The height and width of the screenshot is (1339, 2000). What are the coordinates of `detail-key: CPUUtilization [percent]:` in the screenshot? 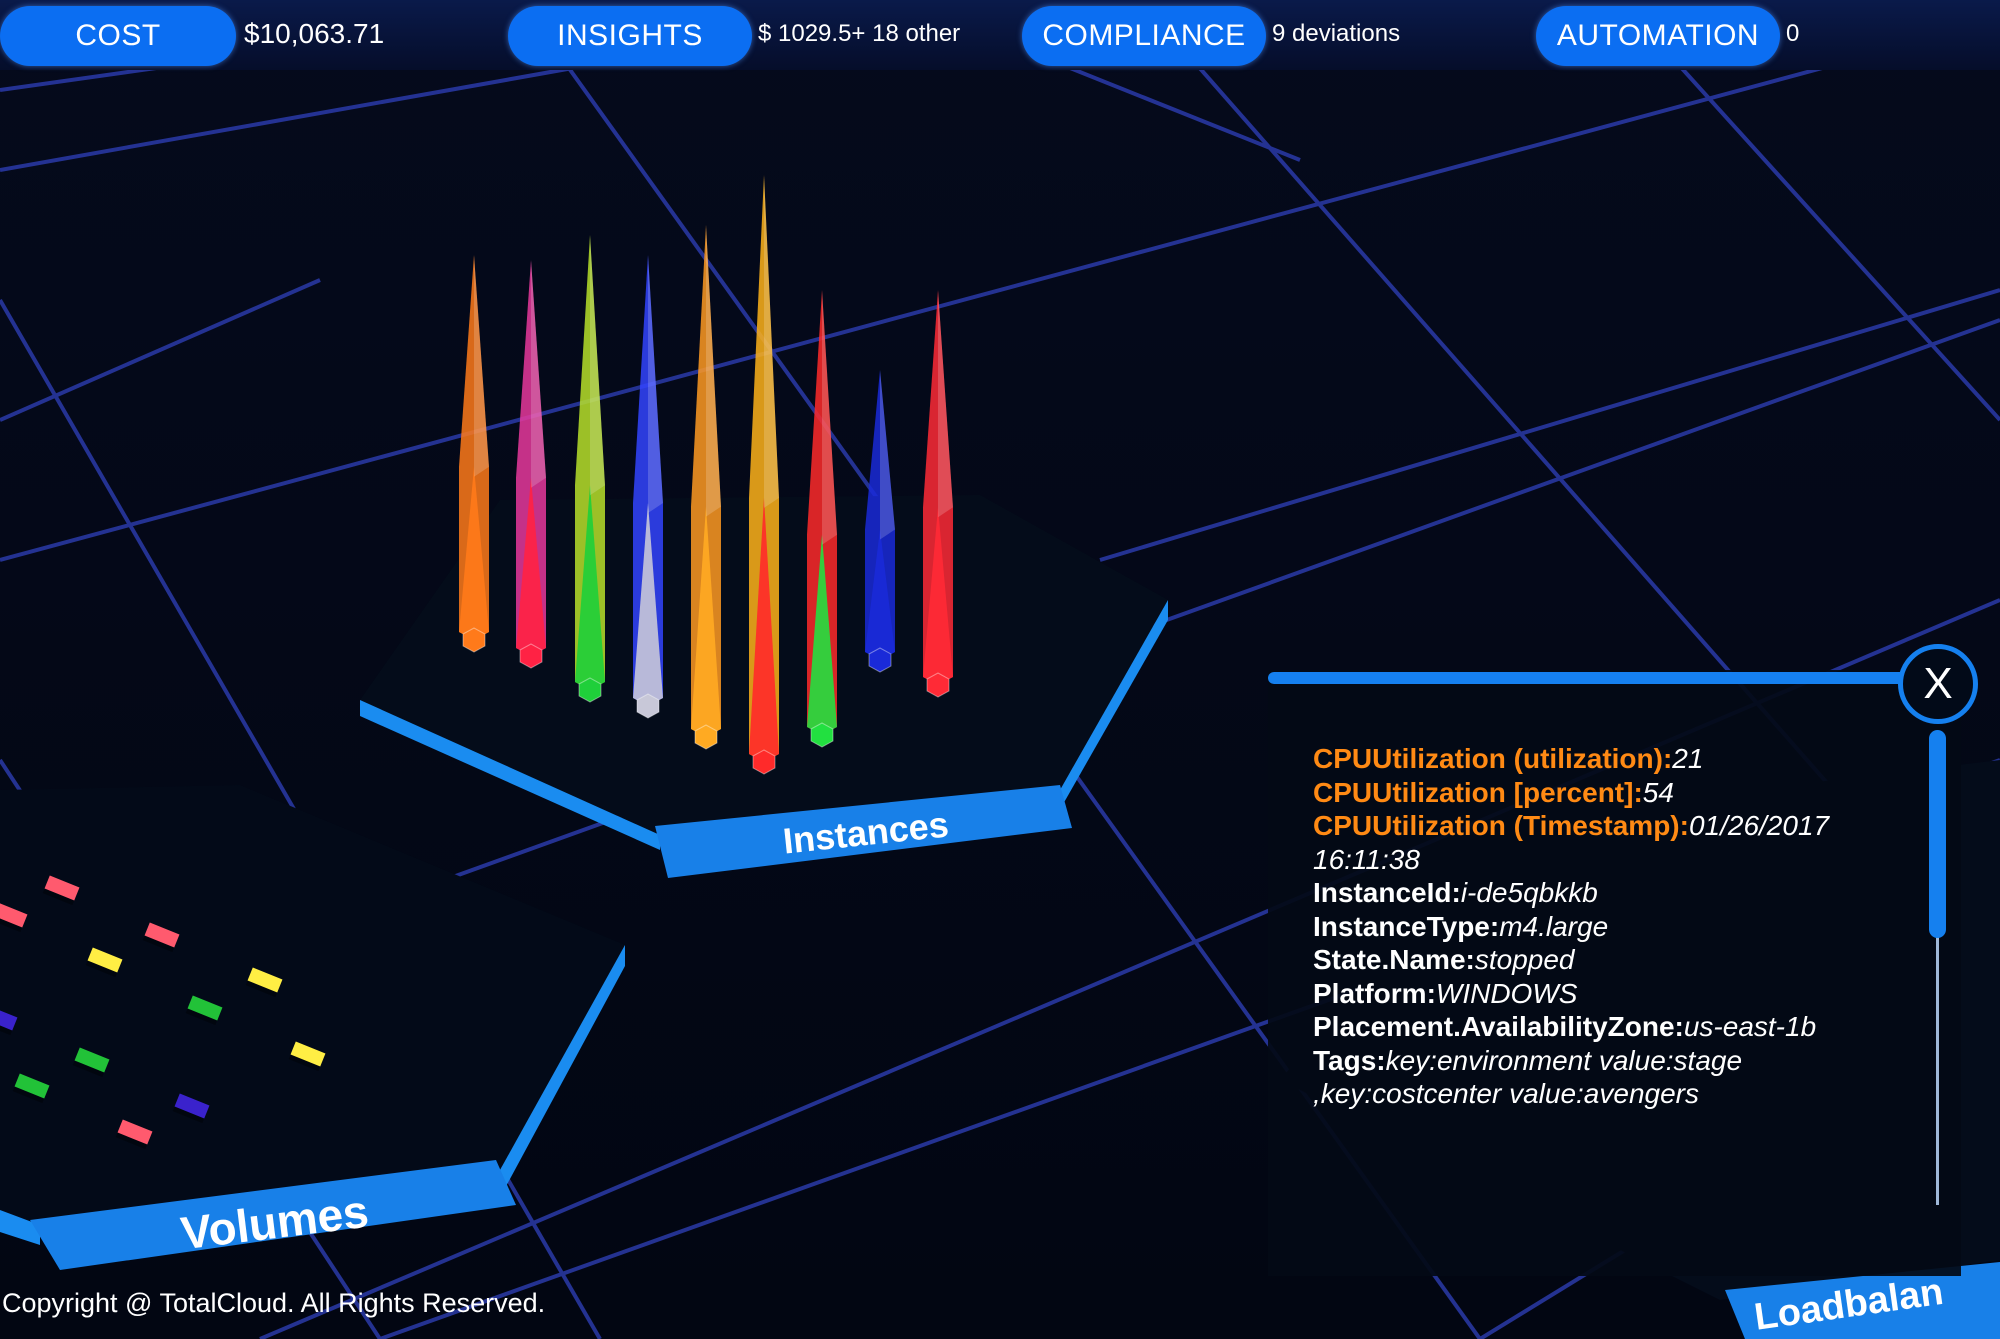 It's located at (1478, 792).